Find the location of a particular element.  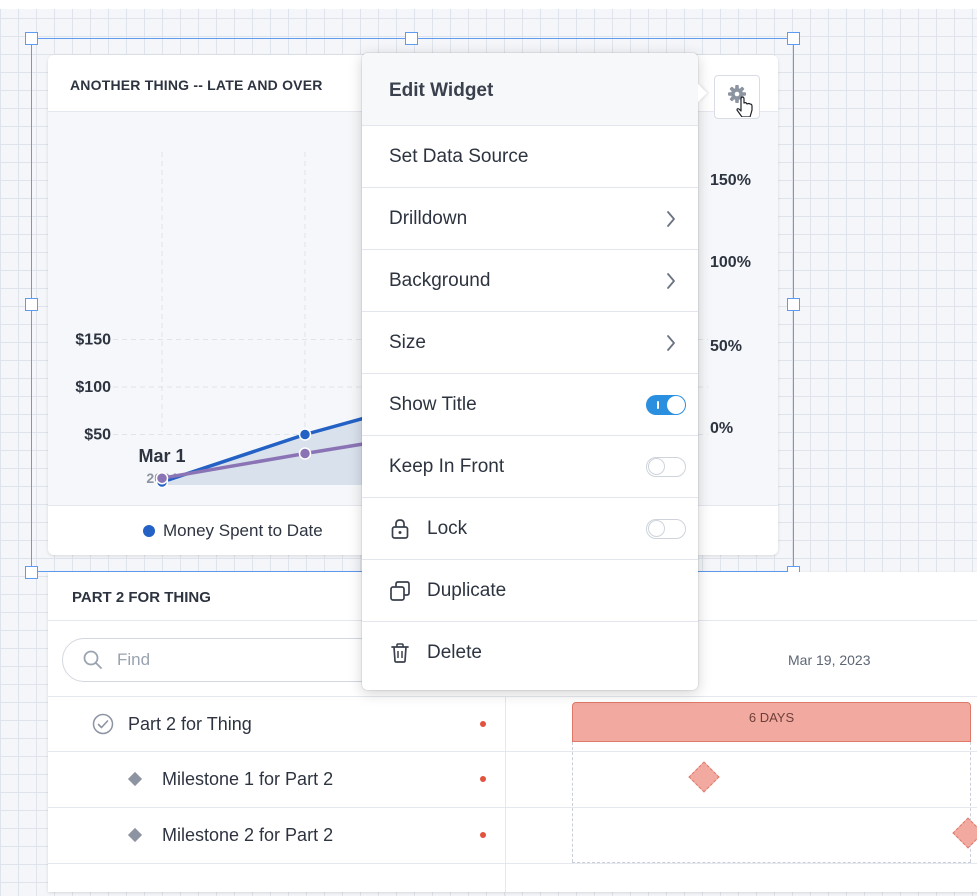

y2-axis-tick-label: 50% is located at coordinates (726, 346).